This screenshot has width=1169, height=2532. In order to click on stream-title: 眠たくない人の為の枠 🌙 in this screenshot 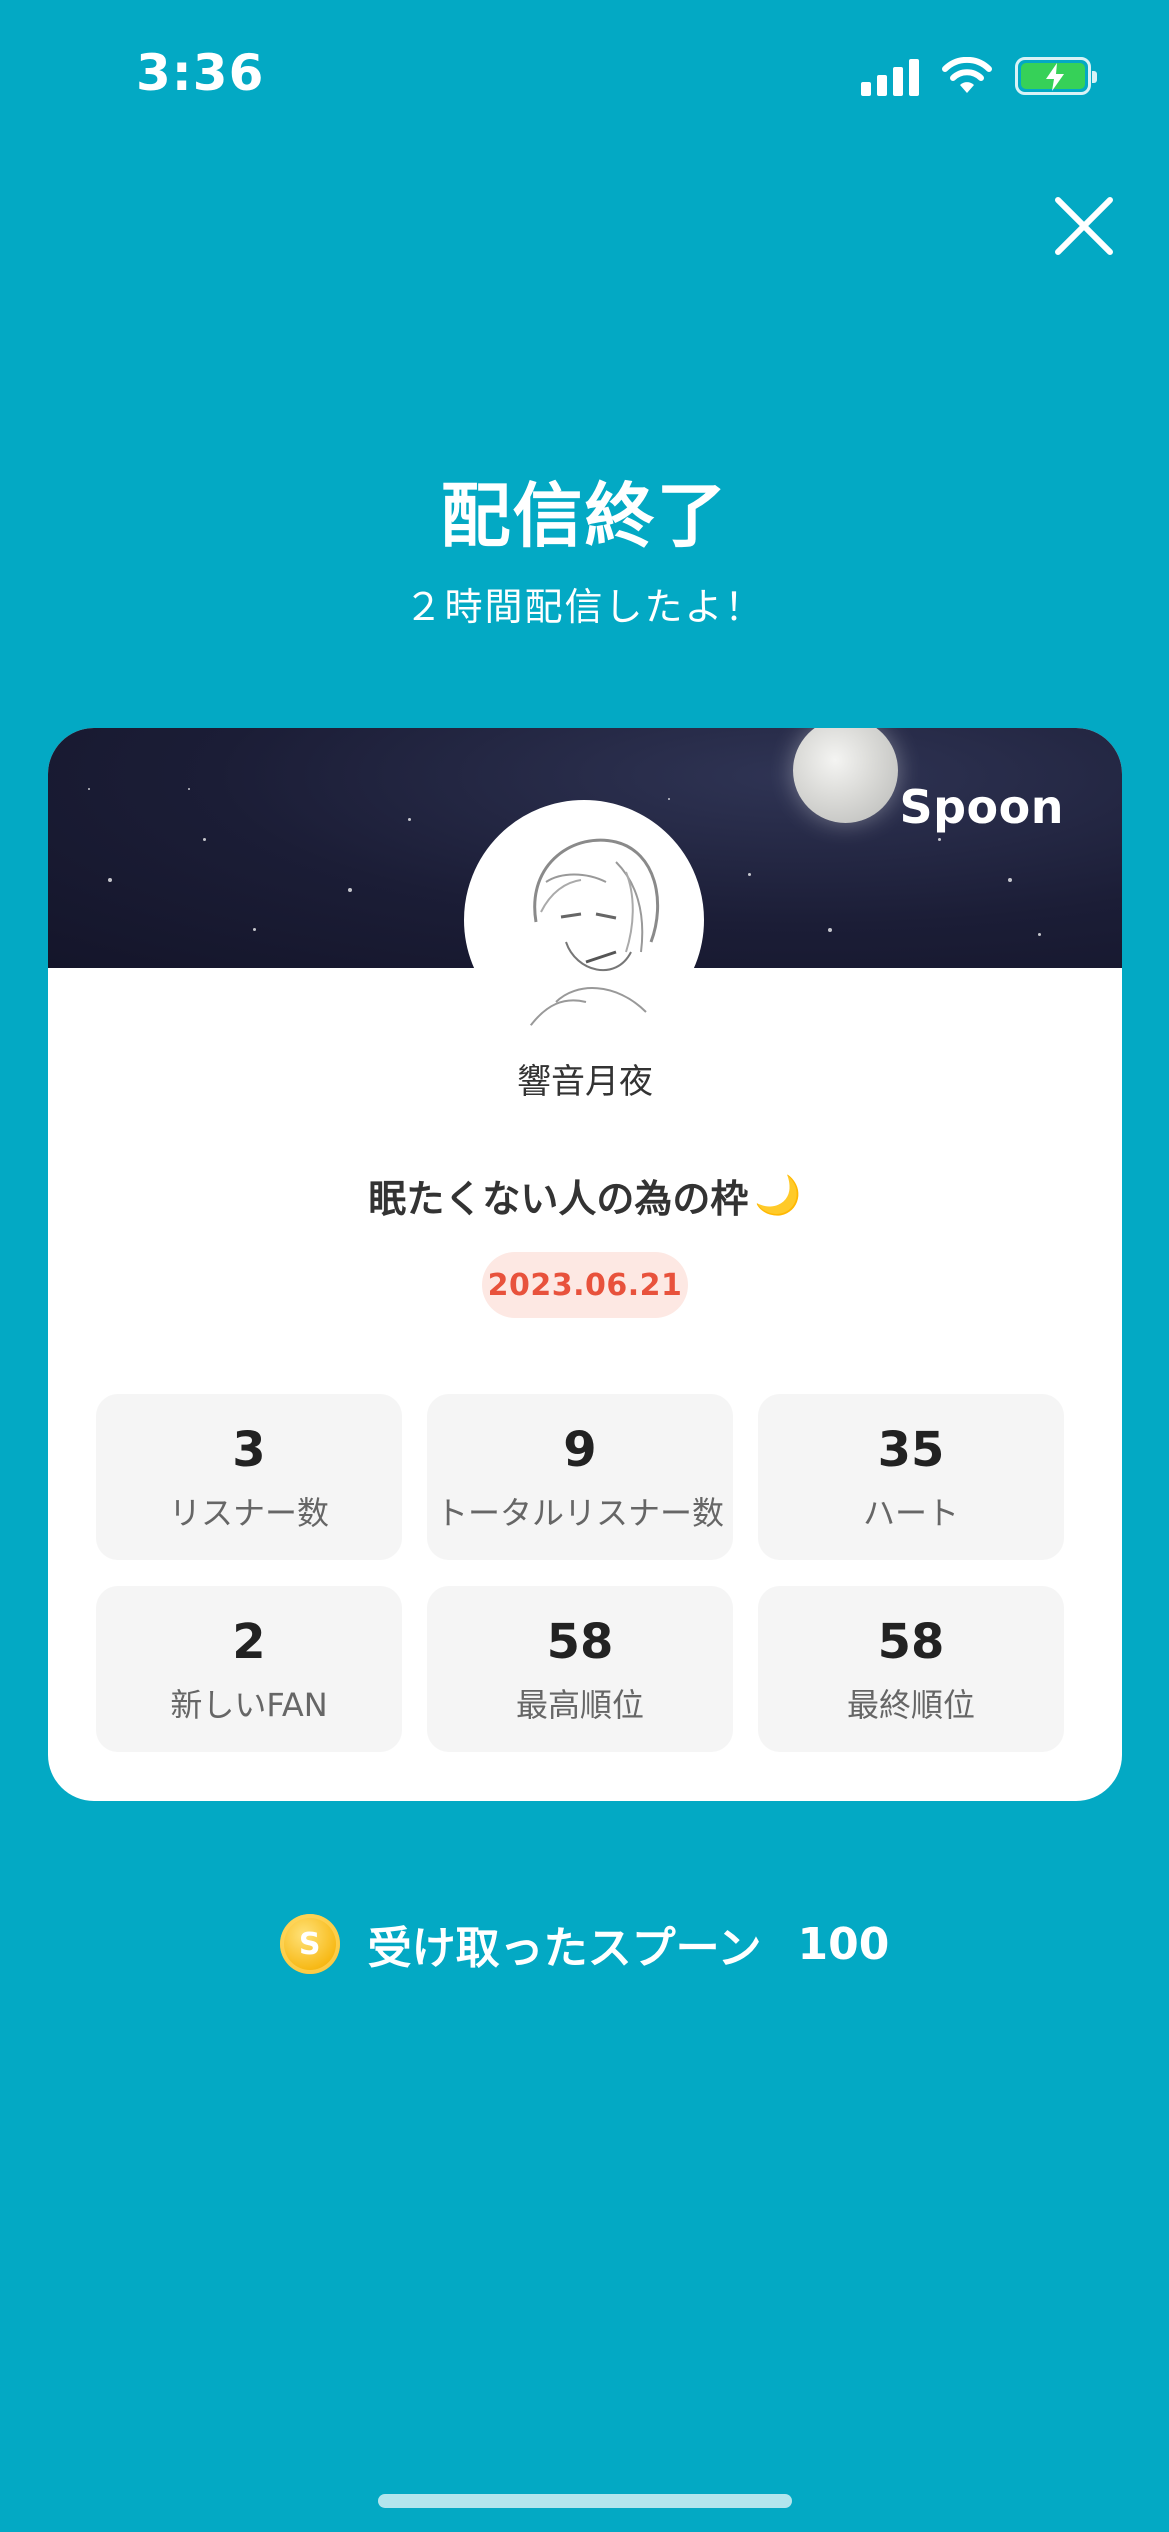, I will do `click(585, 1195)`.